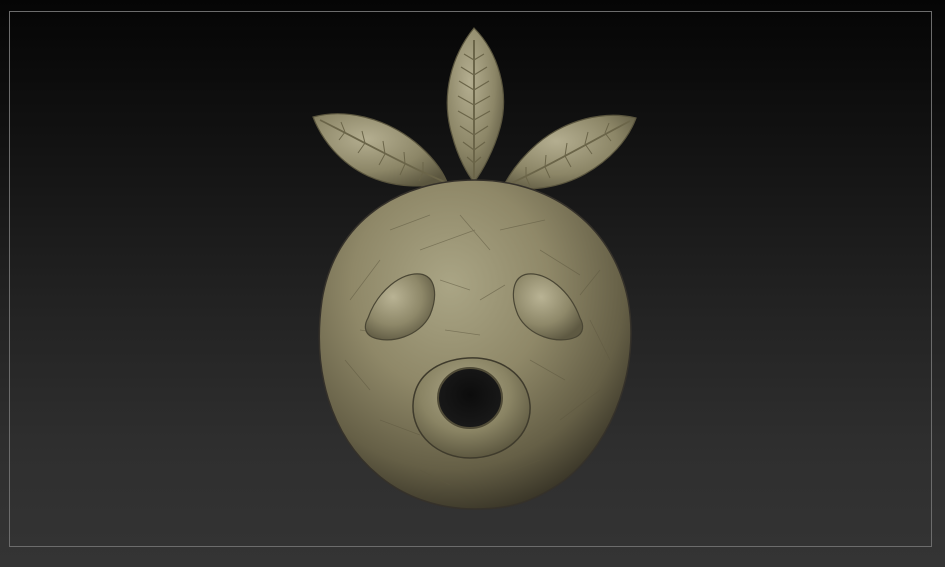 This screenshot has width=945, height=567. I want to click on left-leaf, so click(380, 150).